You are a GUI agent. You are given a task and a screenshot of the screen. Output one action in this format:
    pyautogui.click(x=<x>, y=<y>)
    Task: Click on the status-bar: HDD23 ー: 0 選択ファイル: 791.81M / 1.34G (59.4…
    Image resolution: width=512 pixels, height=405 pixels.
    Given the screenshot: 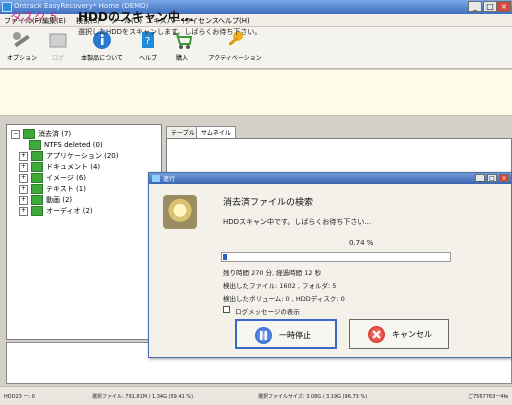 What is the action you would take?
    pyautogui.click(x=256, y=395)
    